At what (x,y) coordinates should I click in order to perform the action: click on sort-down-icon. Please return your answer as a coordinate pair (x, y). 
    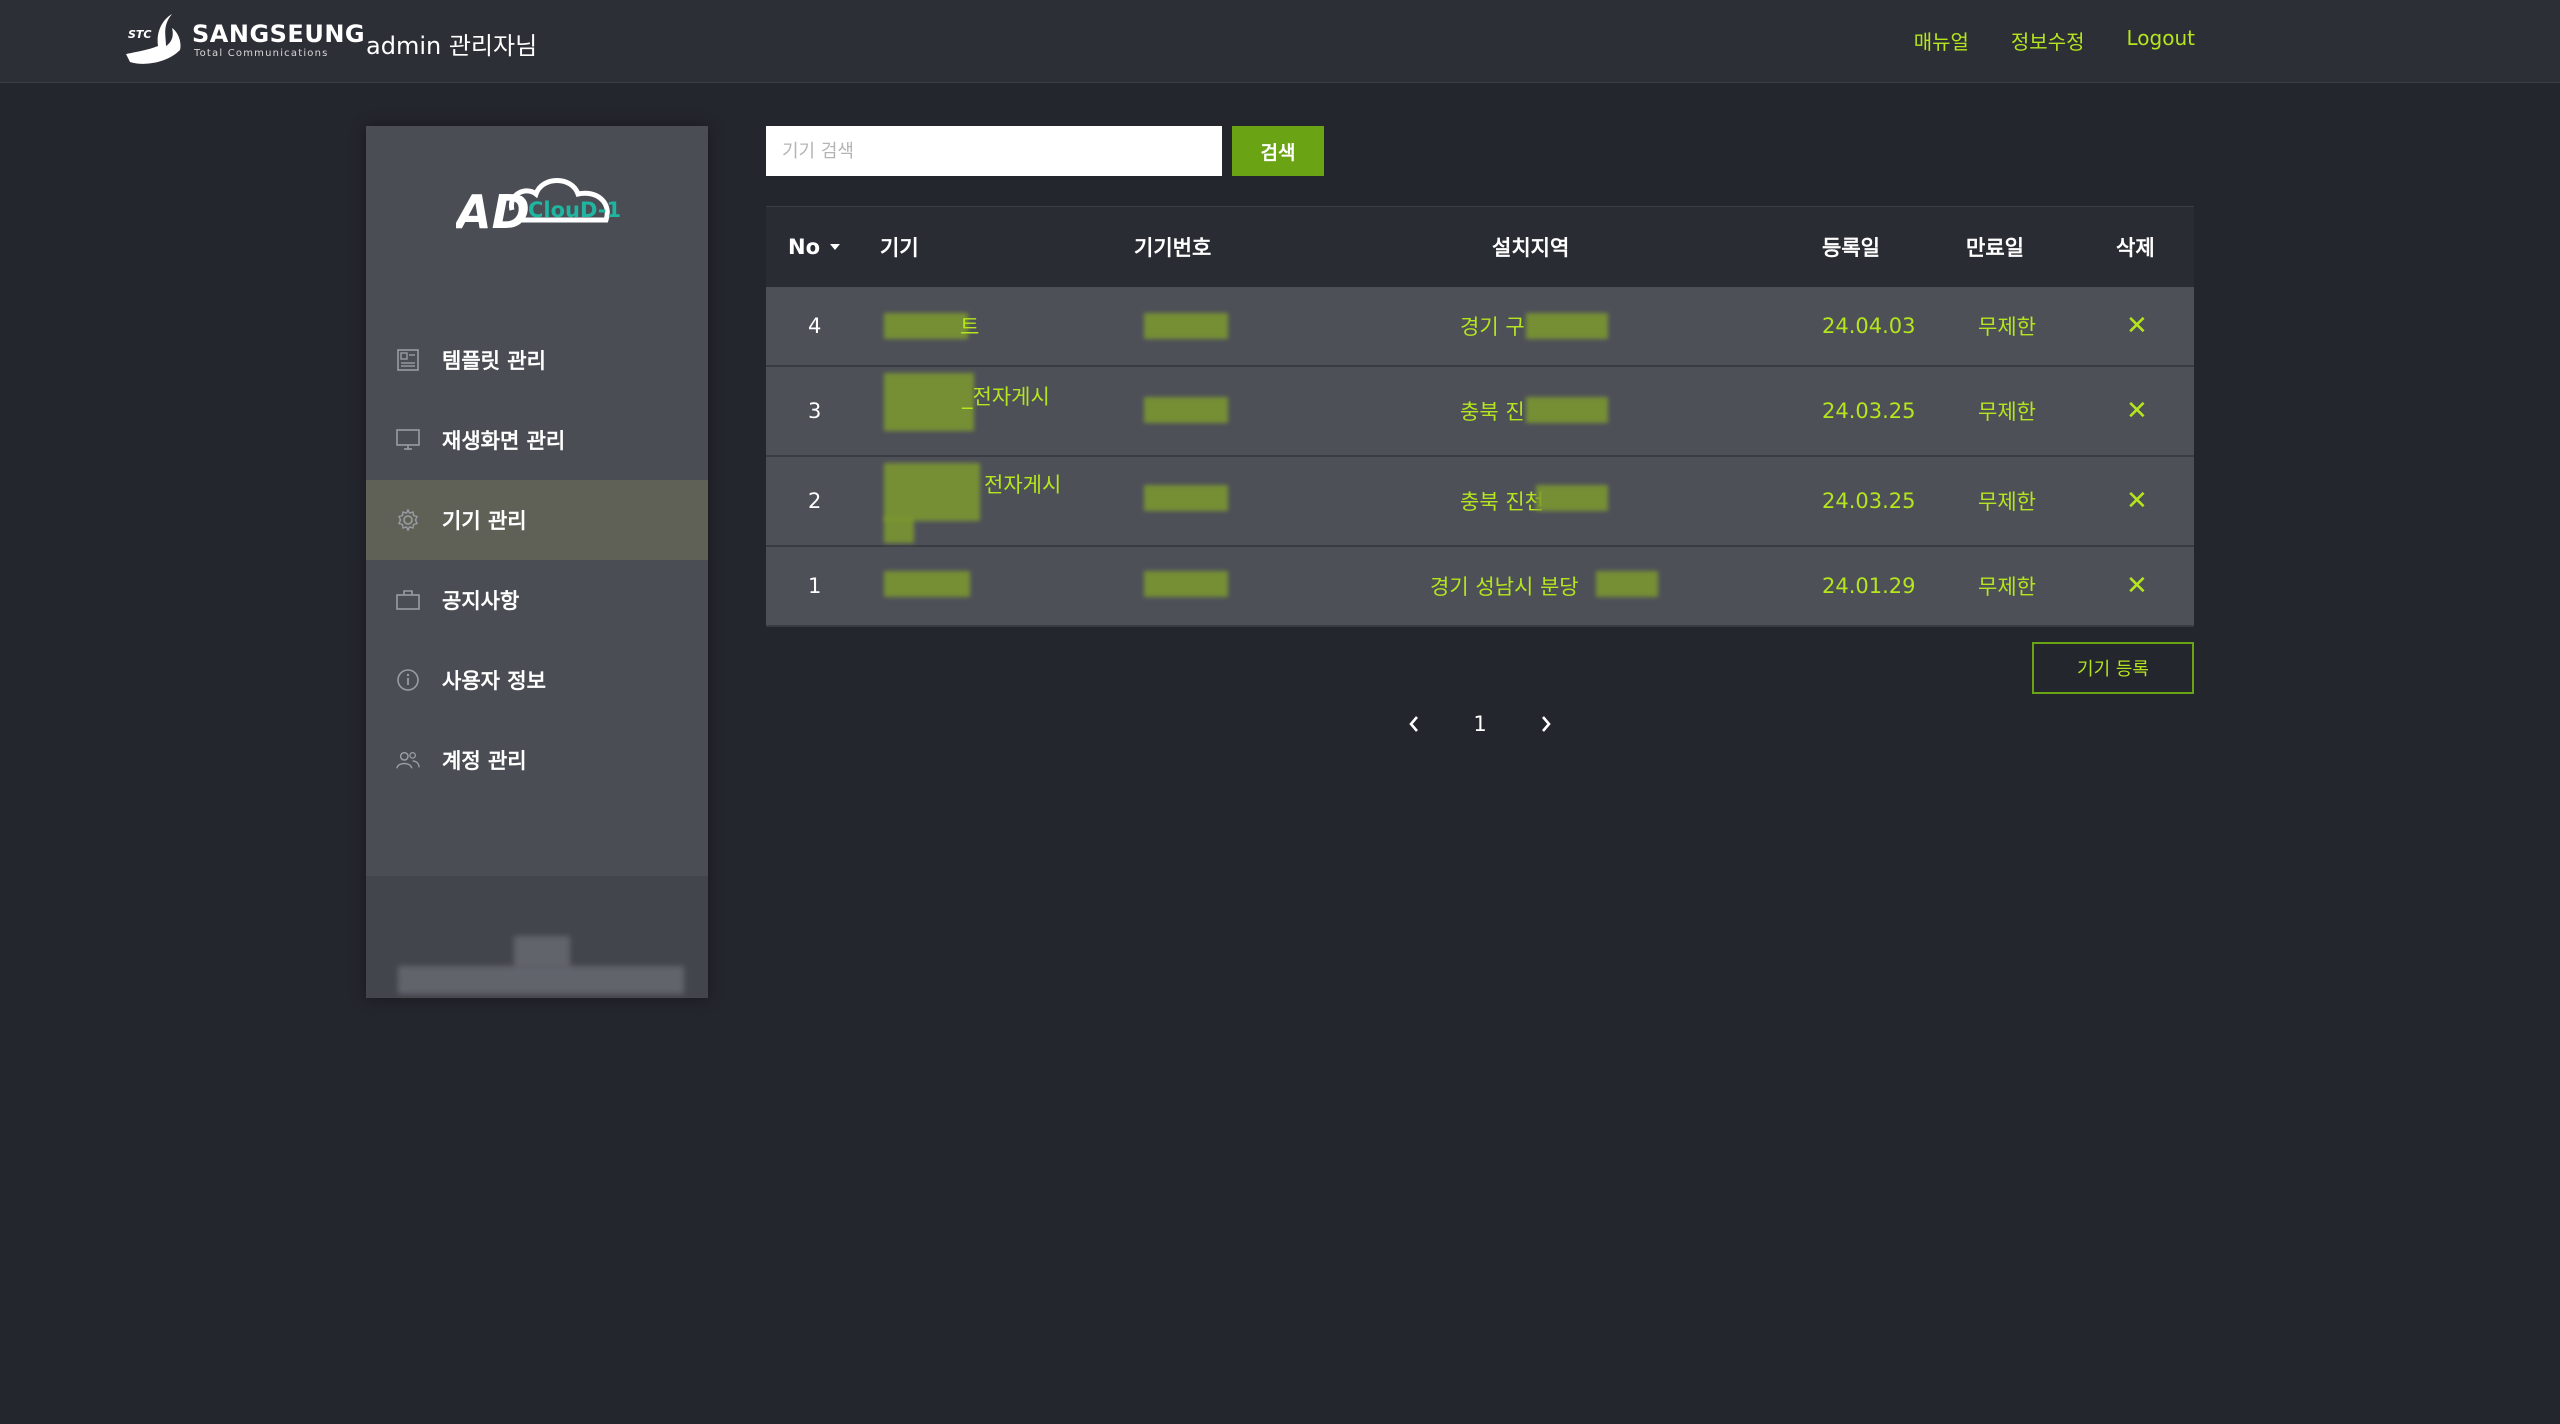
    Looking at the image, I should click on (835, 247).